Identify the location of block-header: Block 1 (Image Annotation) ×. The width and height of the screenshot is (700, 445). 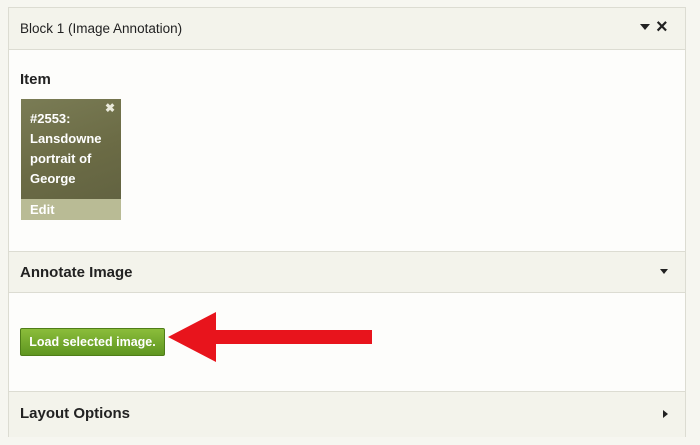
(347, 29).